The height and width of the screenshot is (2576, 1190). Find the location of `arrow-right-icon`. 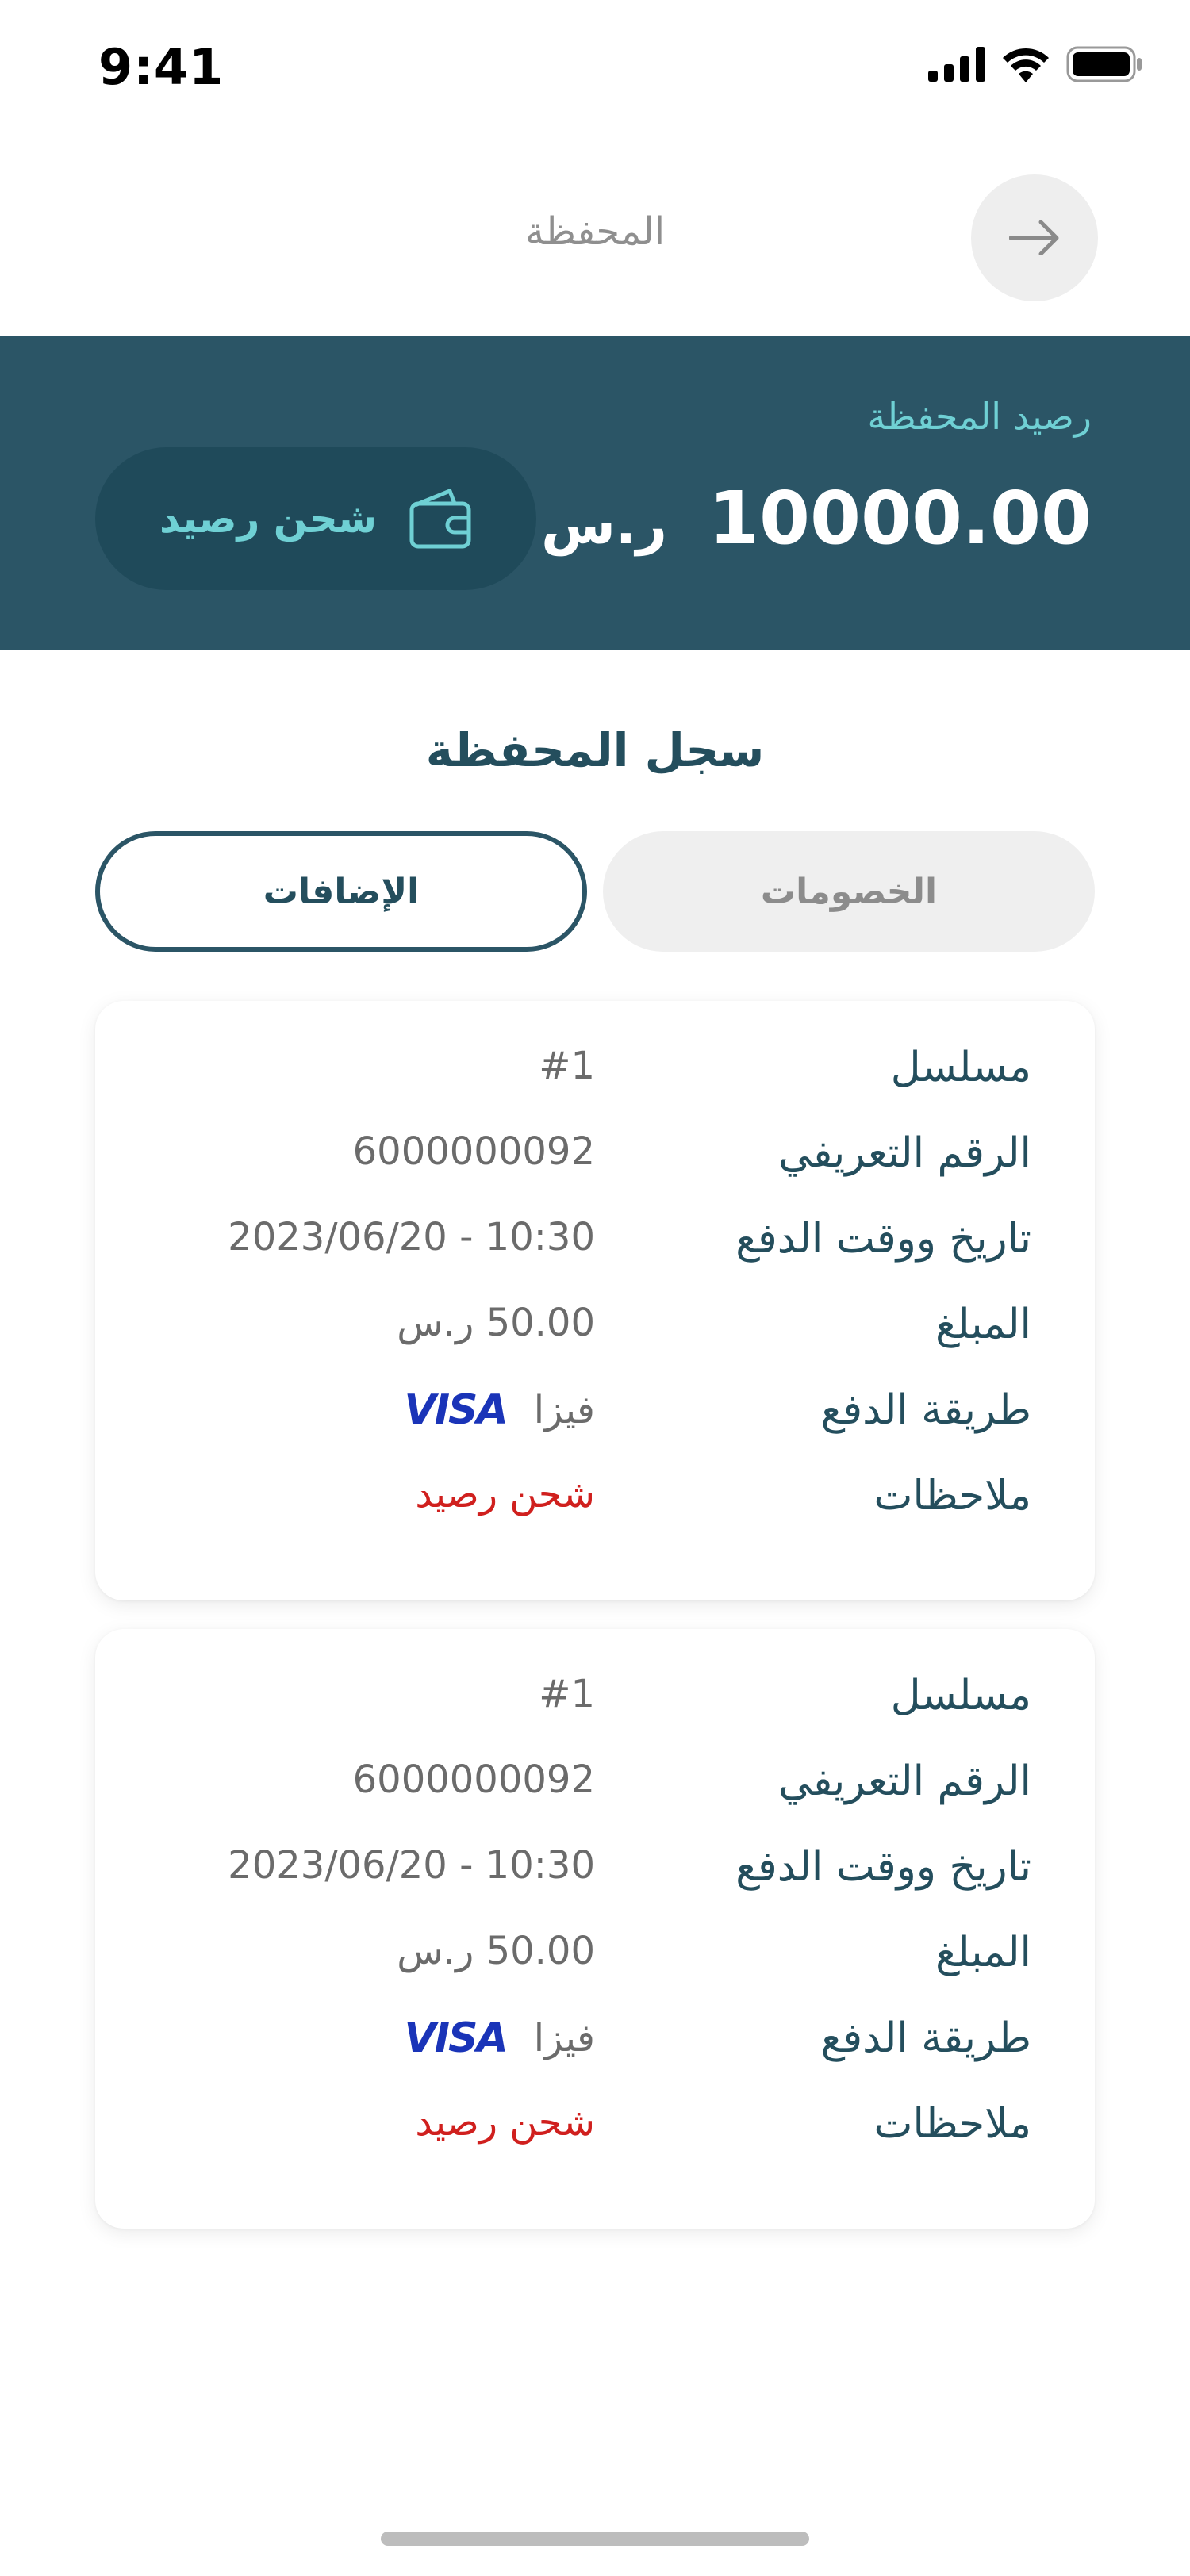

arrow-right-icon is located at coordinates (1034, 237).